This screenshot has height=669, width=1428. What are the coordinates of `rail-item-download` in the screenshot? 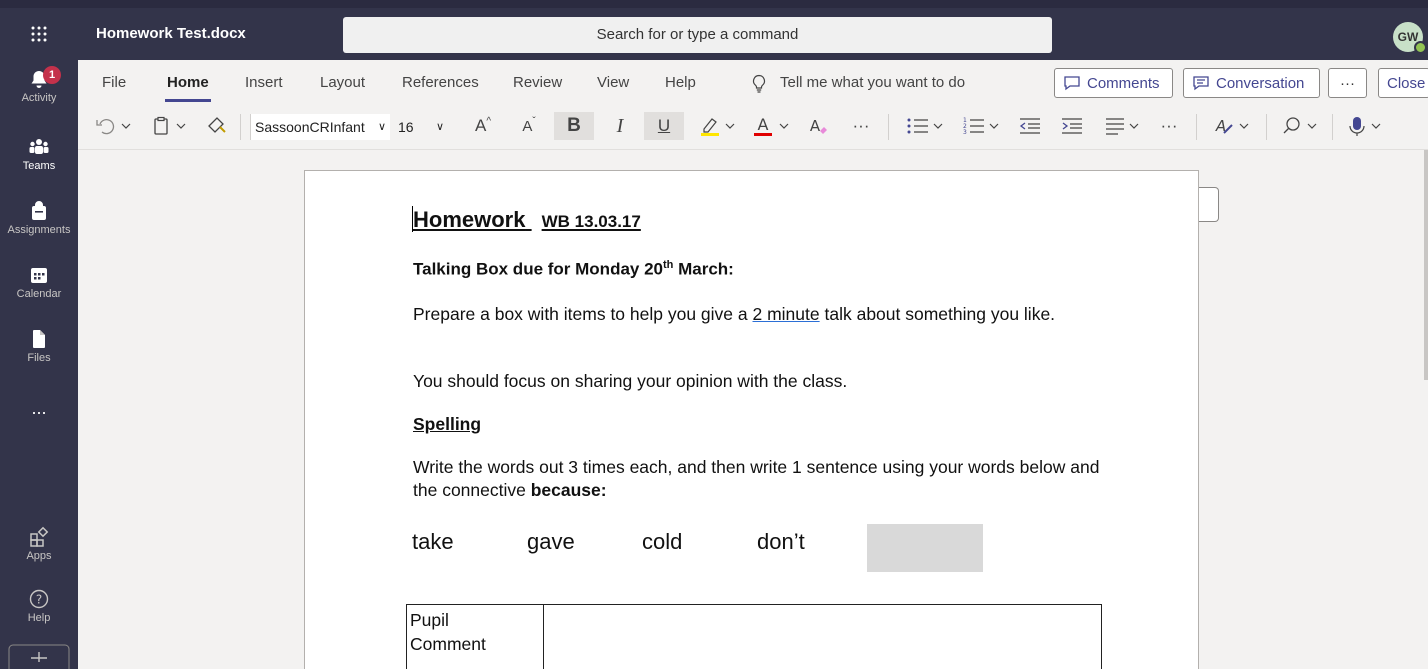 It's located at (39, 656).